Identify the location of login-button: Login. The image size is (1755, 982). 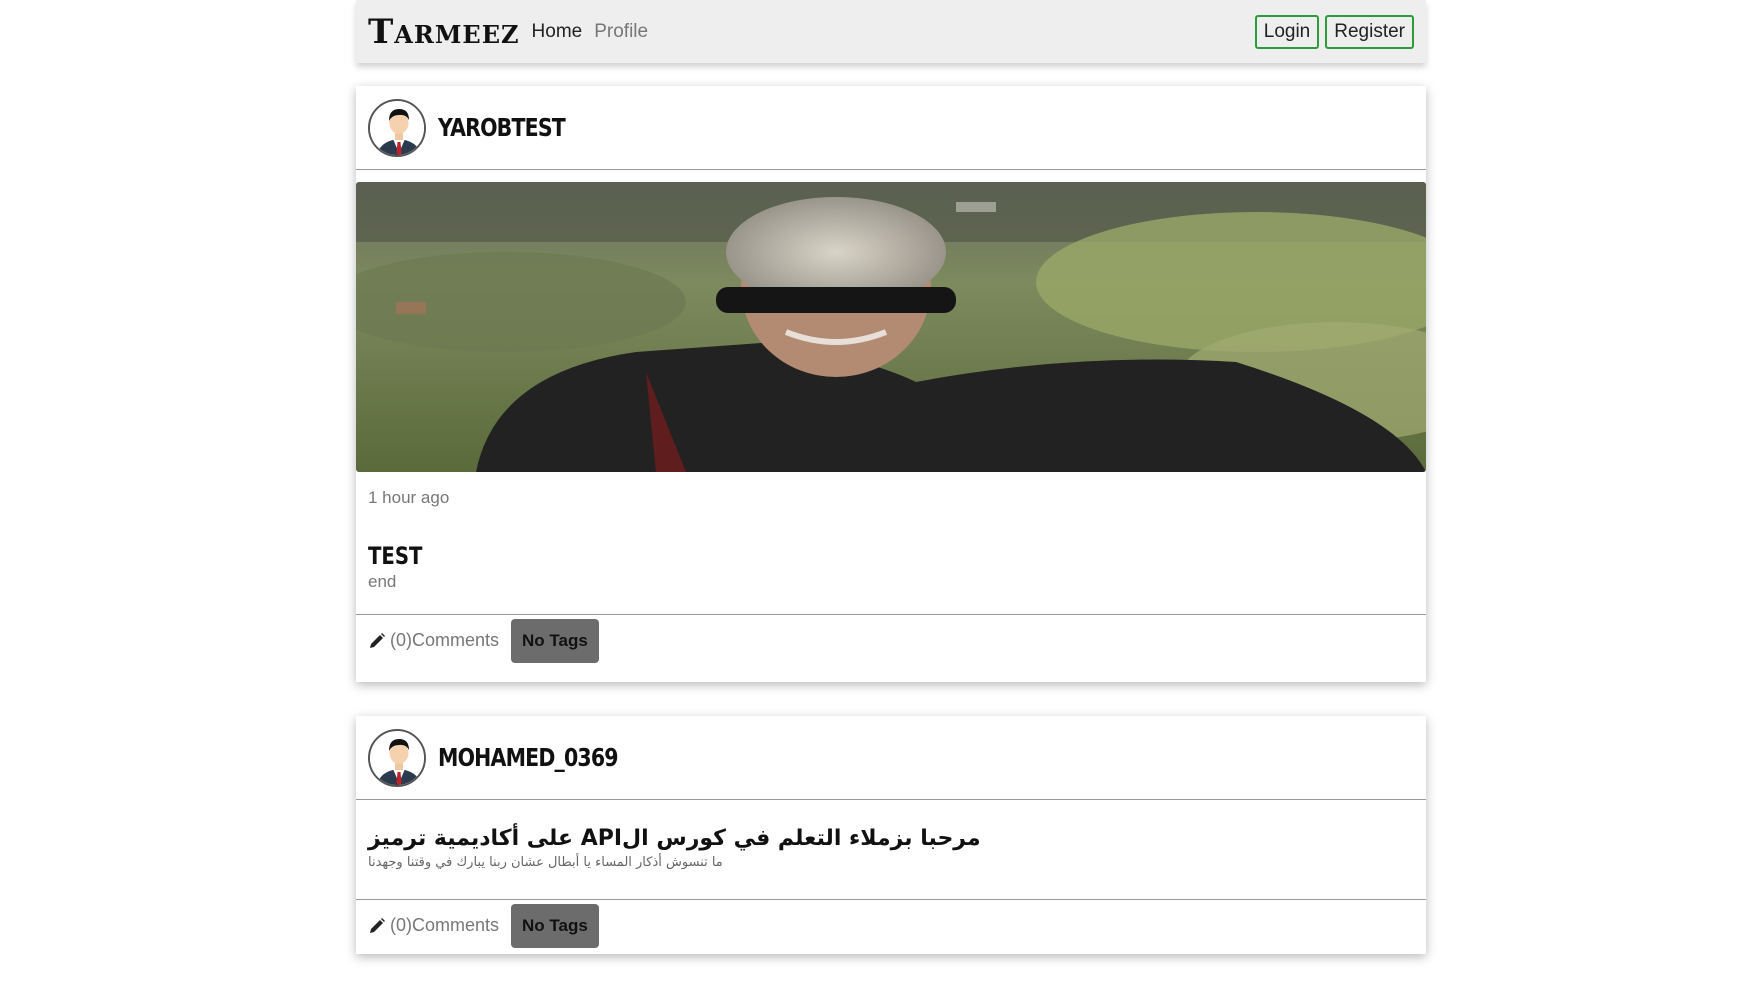
(1287, 31).